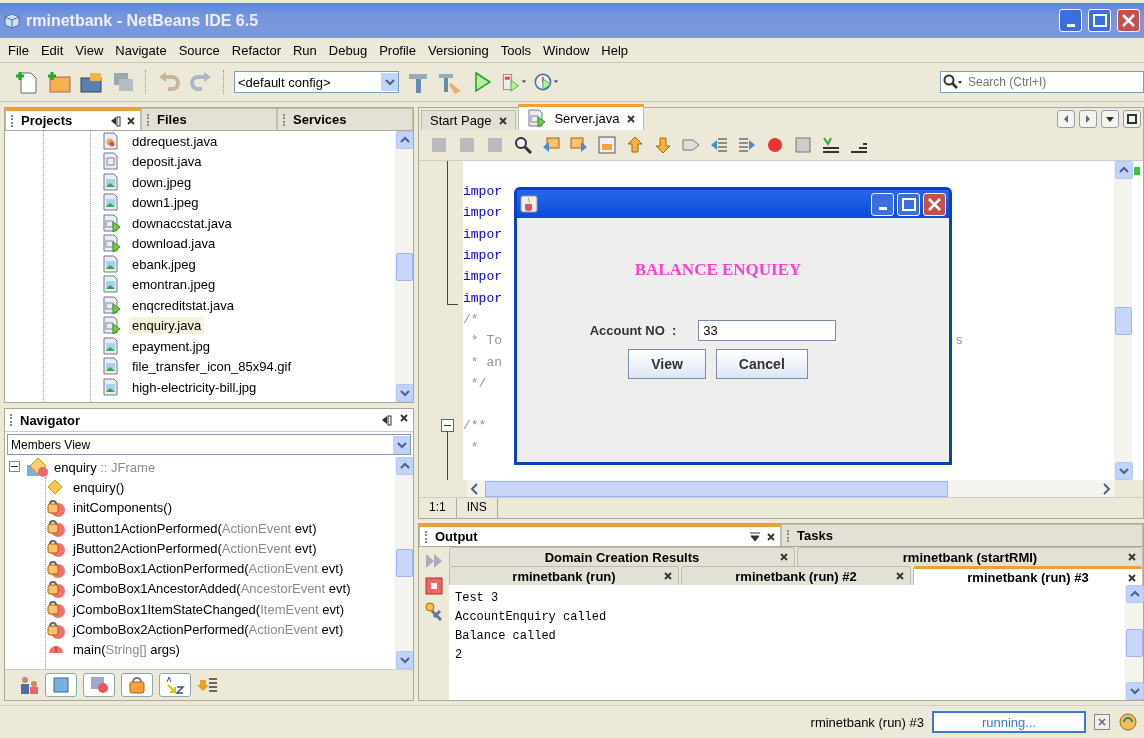 This screenshot has width=1144, height=738. What do you see at coordinates (581, 117) in the screenshot?
I see `editor-tab: Server.java` at bounding box center [581, 117].